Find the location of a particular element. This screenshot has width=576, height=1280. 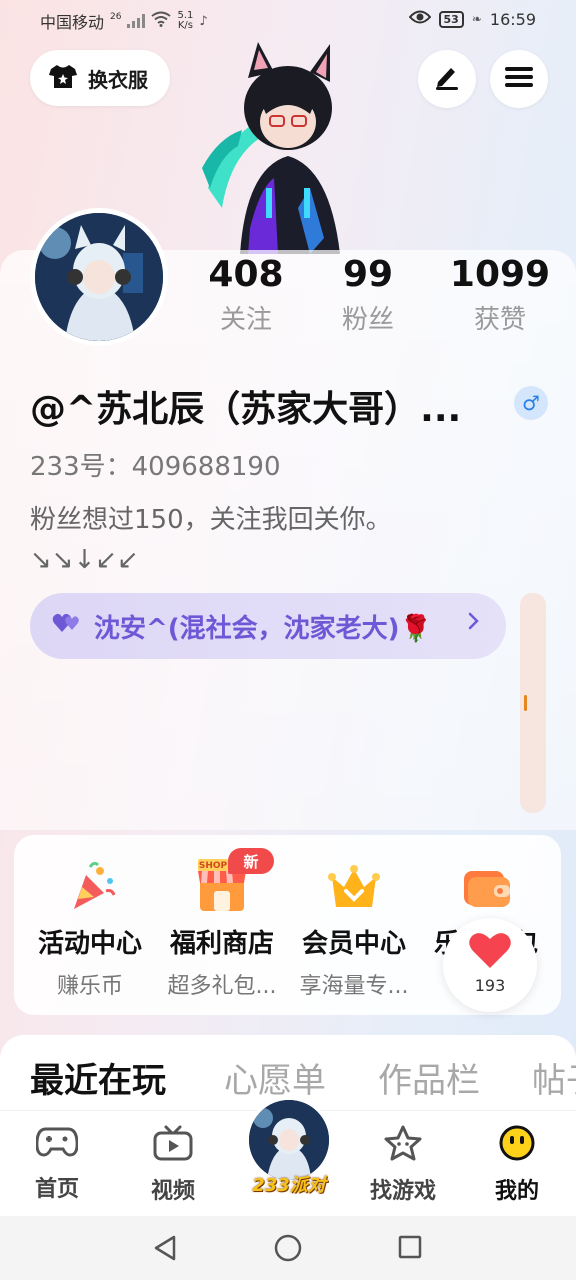

following-label: 关注 is located at coordinates (245, 320).